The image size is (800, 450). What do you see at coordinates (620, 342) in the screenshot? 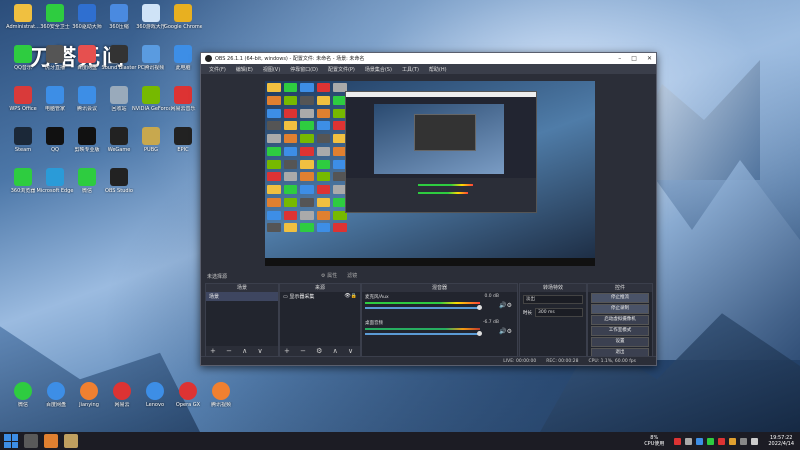
I see `settings-button: 设置` at bounding box center [620, 342].